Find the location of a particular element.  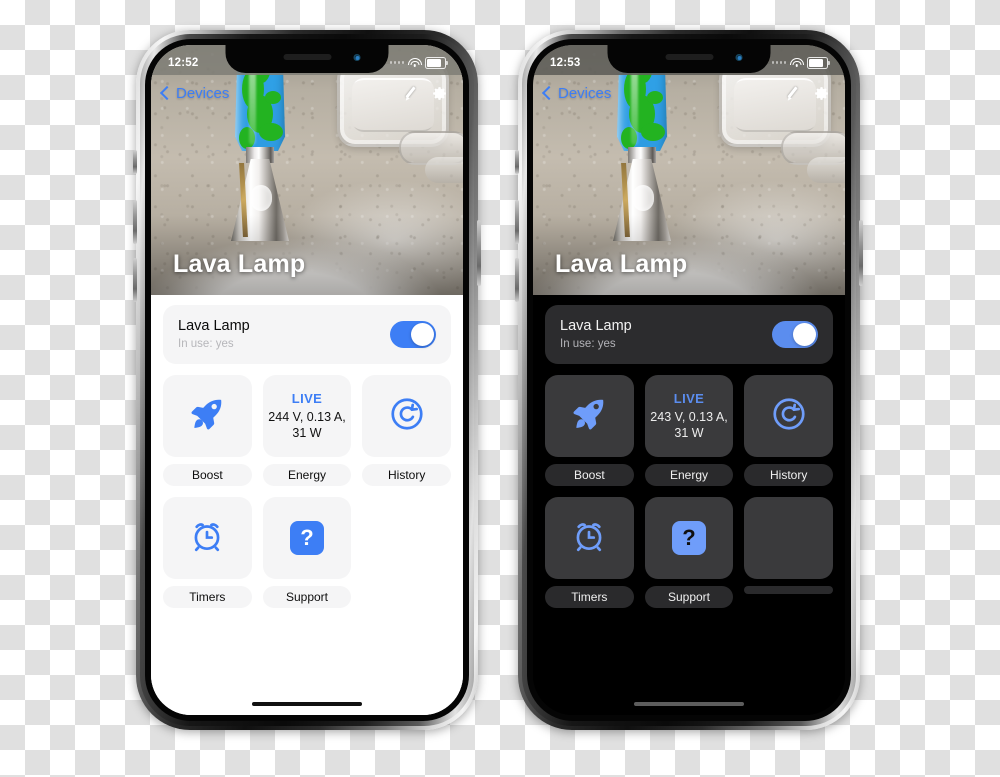

status-bar-time: 12:52 is located at coordinates (183, 62).